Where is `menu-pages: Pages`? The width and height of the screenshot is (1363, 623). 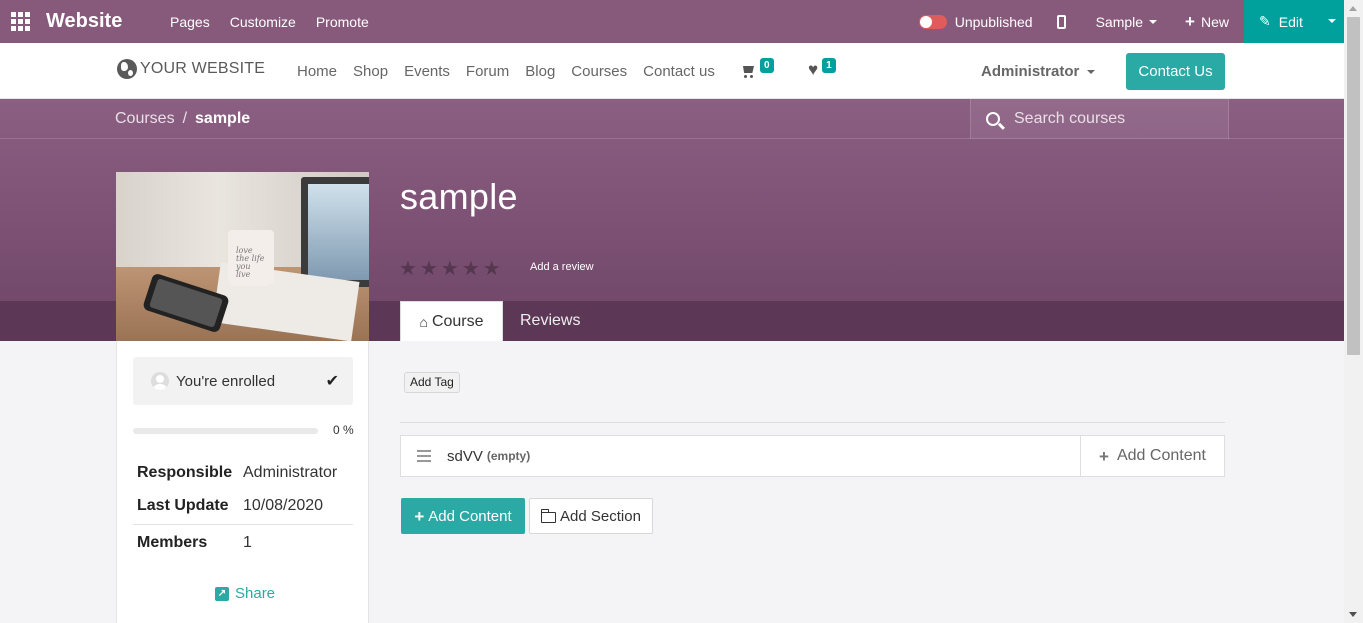
menu-pages: Pages is located at coordinates (190, 22).